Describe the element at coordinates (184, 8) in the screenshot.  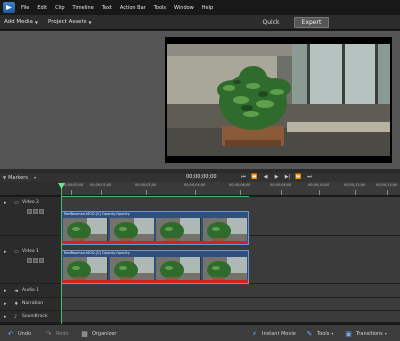
I see `menu-window: Window` at that location.